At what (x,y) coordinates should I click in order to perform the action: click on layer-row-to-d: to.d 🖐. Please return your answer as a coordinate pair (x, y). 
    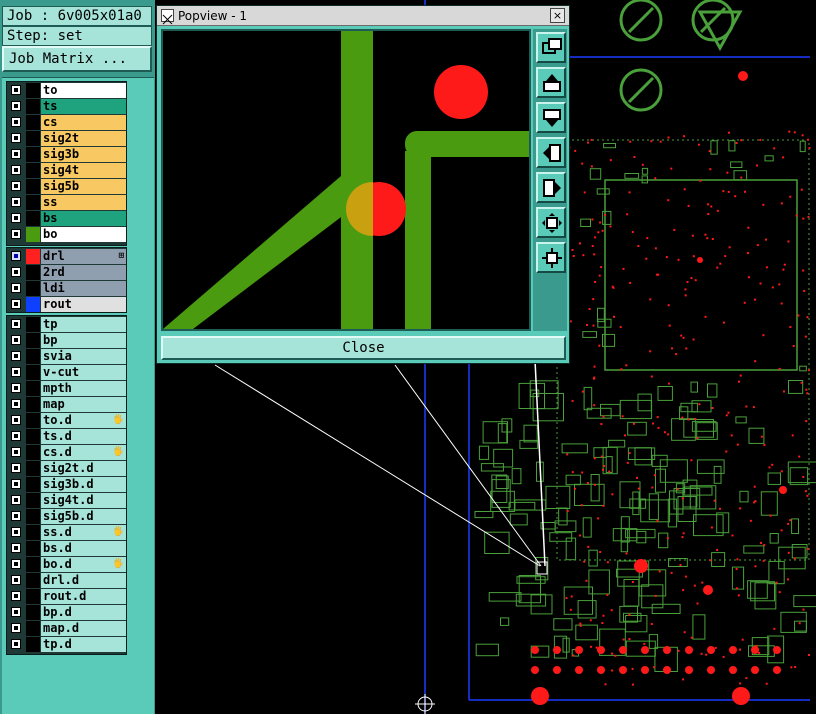
    Looking at the image, I should click on (66, 420).